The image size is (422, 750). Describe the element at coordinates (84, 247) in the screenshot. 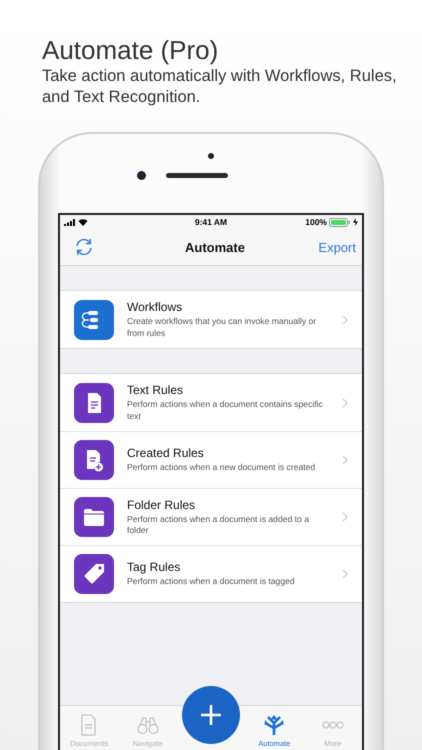

I see `refresh-icon` at that location.